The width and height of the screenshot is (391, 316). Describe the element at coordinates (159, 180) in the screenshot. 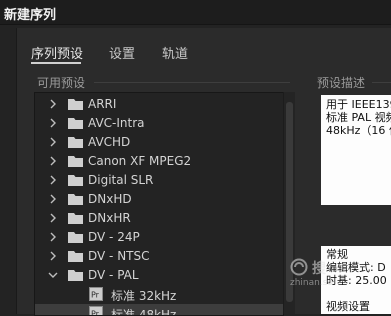

I see `preset-folder-digital-slr: Digital SLR` at that location.